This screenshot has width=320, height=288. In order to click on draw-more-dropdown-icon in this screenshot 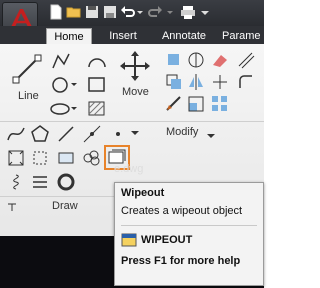, I will do `click(135, 133)`.